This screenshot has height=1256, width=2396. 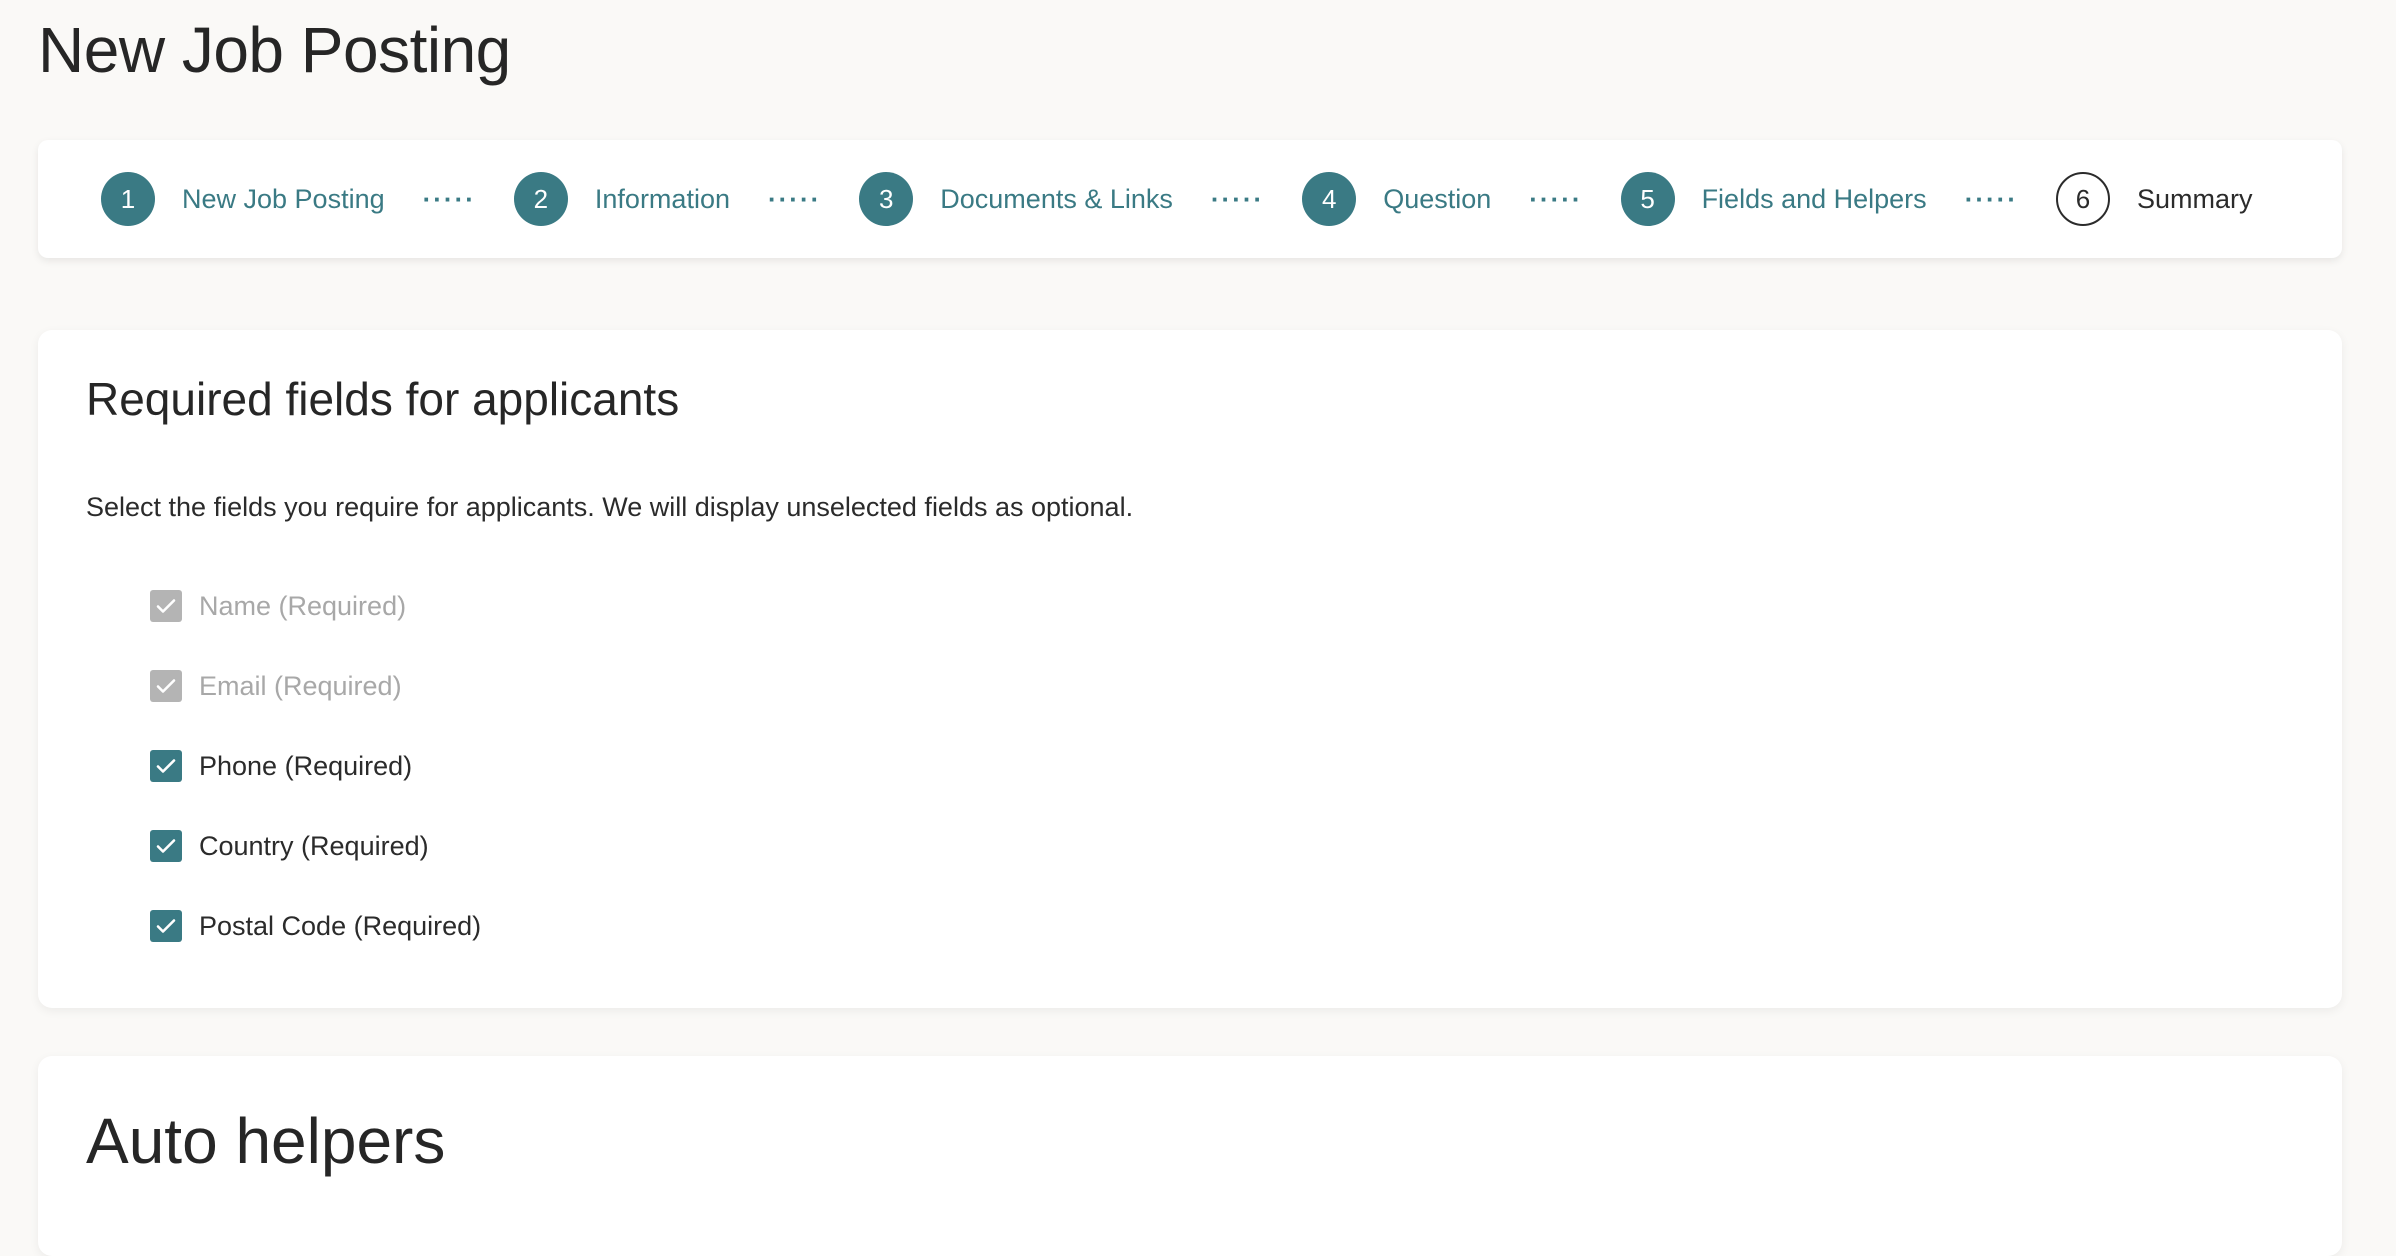 I want to click on field-option-postal-code: Postal Code (Required), so click(x=315, y=926).